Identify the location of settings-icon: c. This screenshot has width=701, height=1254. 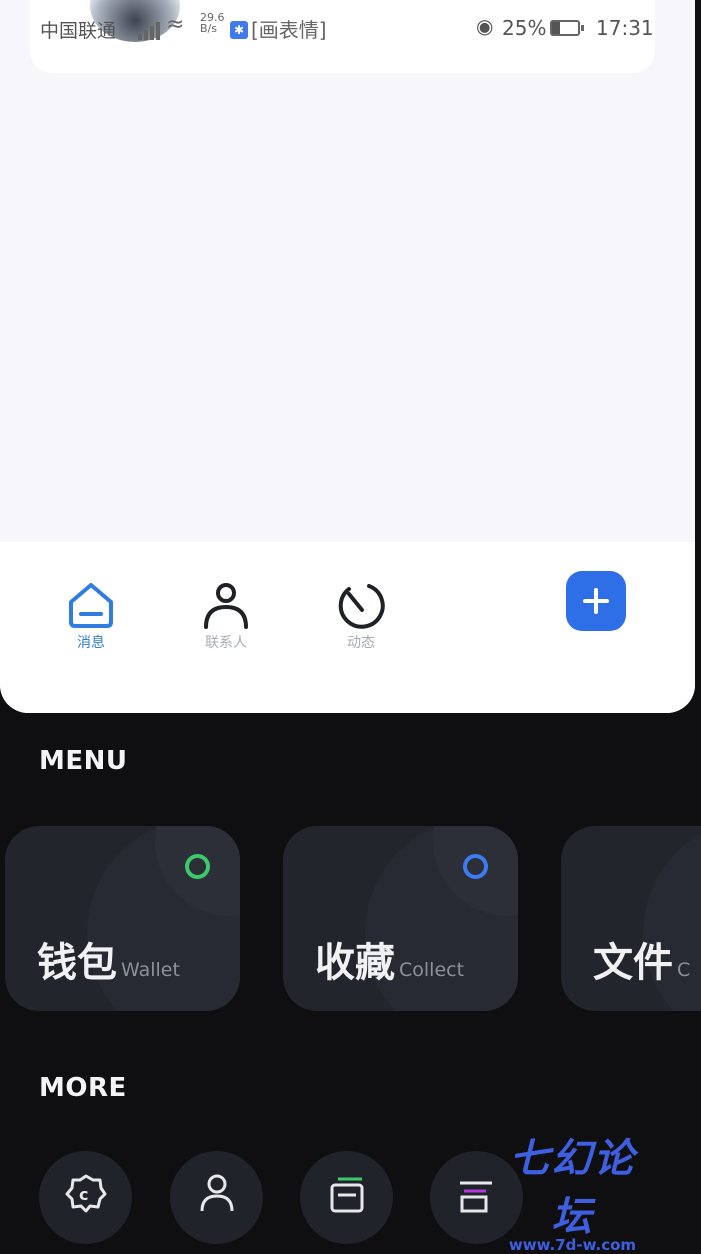
(86, 1193).